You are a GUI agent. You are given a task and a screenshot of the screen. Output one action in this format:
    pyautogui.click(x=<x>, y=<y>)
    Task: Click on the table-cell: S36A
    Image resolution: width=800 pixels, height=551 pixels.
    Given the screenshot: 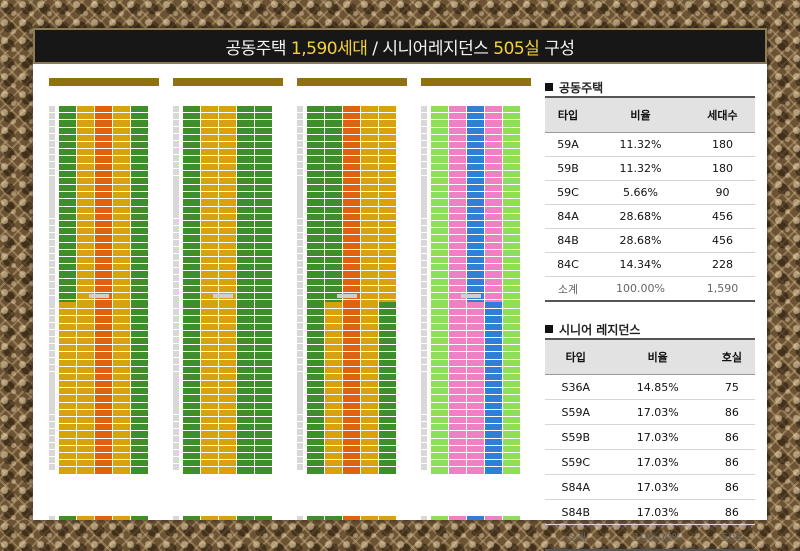 What is the action you would take?
    pyautogui.click(x=576, y=387)
    